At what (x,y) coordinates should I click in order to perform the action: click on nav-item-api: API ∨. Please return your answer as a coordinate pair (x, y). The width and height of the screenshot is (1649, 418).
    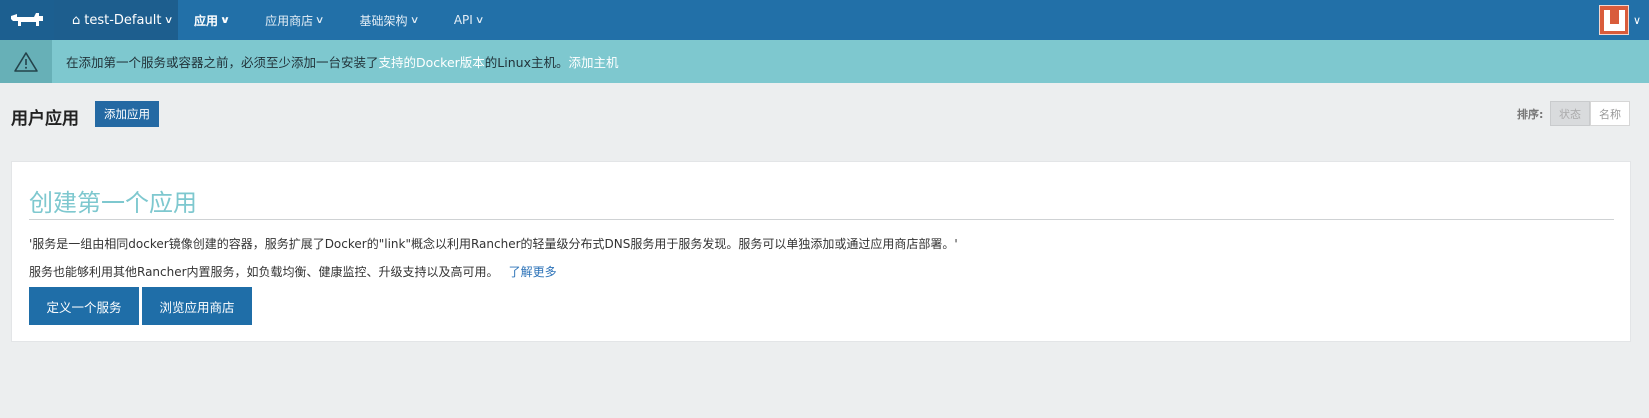
    Looking at the image, I should click on (470, 20).